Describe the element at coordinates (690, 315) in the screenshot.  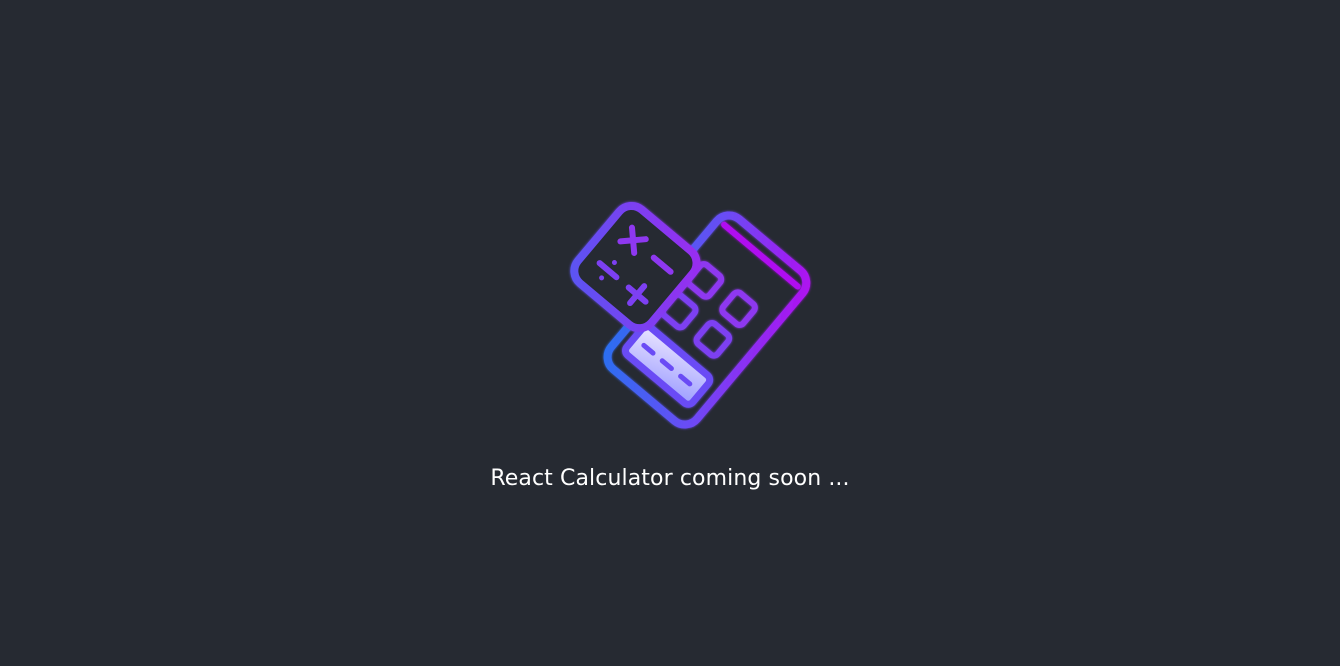
I see `calculator-icon` at that location.